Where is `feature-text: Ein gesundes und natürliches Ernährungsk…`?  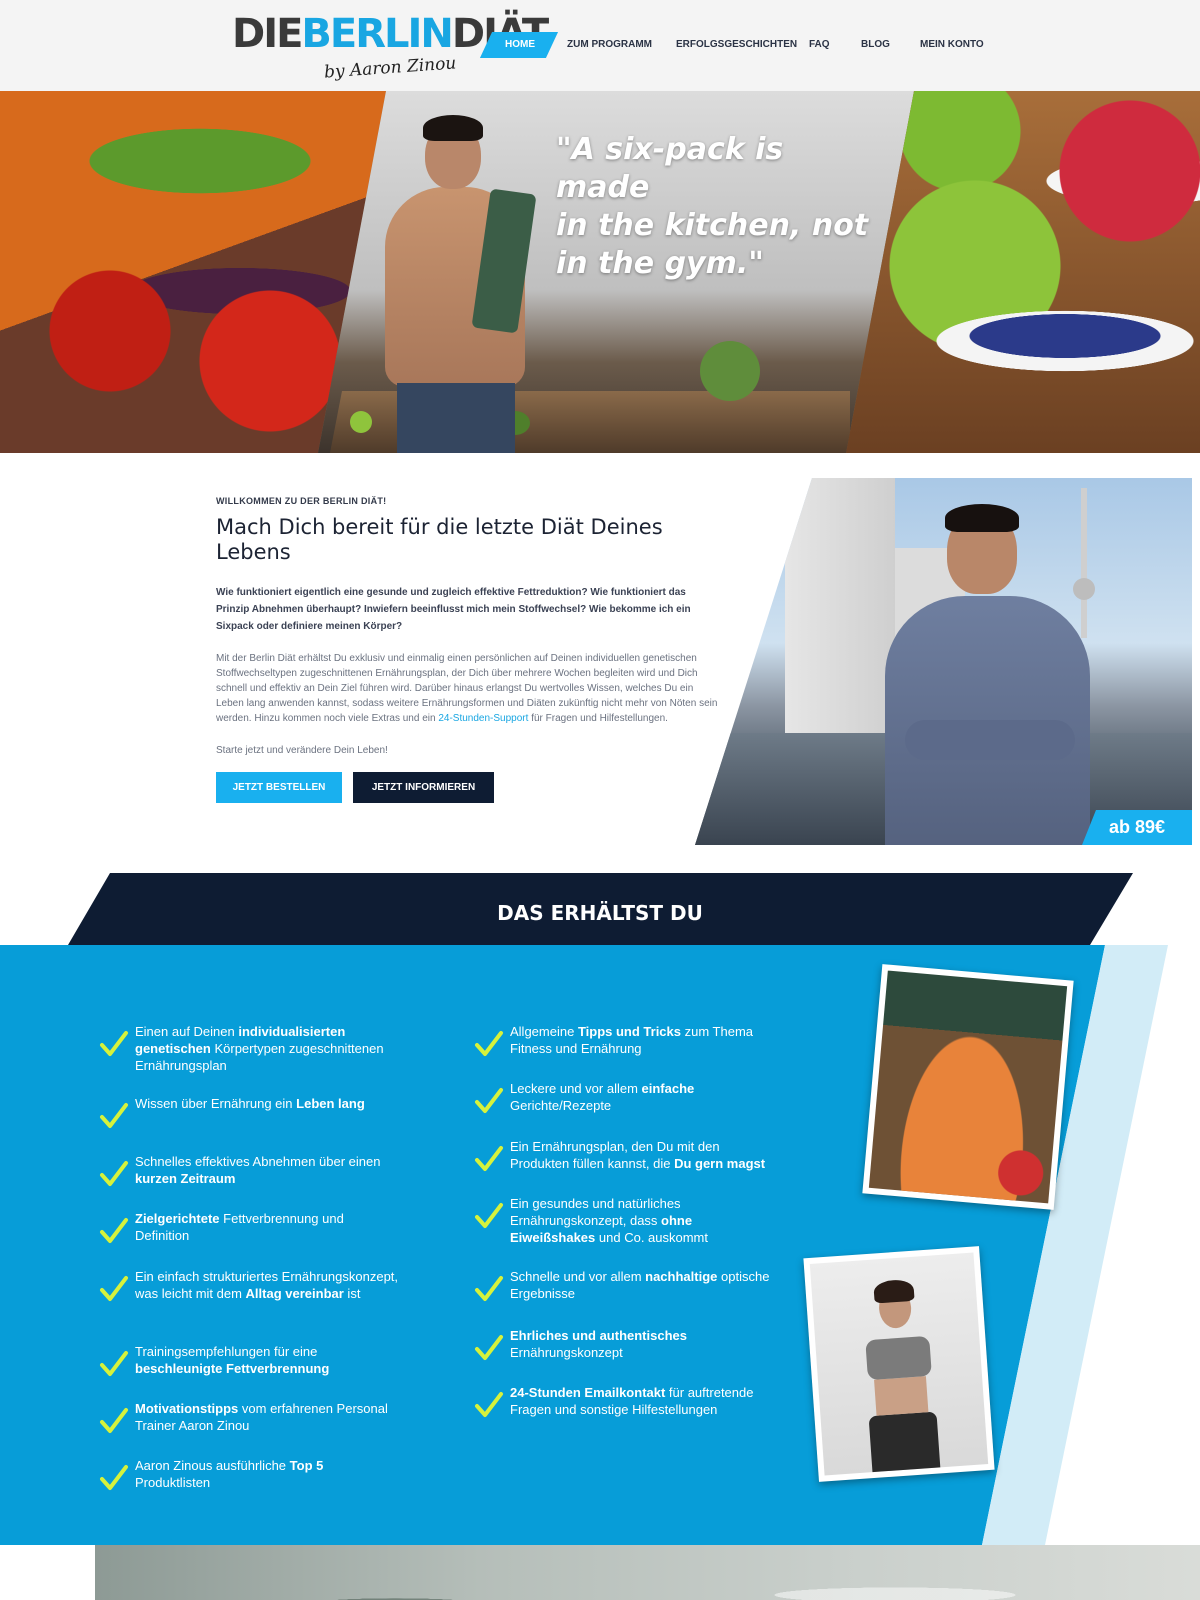 feature-text: Ein gesundes und natürliches Ernährungsk… is located at coordinates (609, 1220).